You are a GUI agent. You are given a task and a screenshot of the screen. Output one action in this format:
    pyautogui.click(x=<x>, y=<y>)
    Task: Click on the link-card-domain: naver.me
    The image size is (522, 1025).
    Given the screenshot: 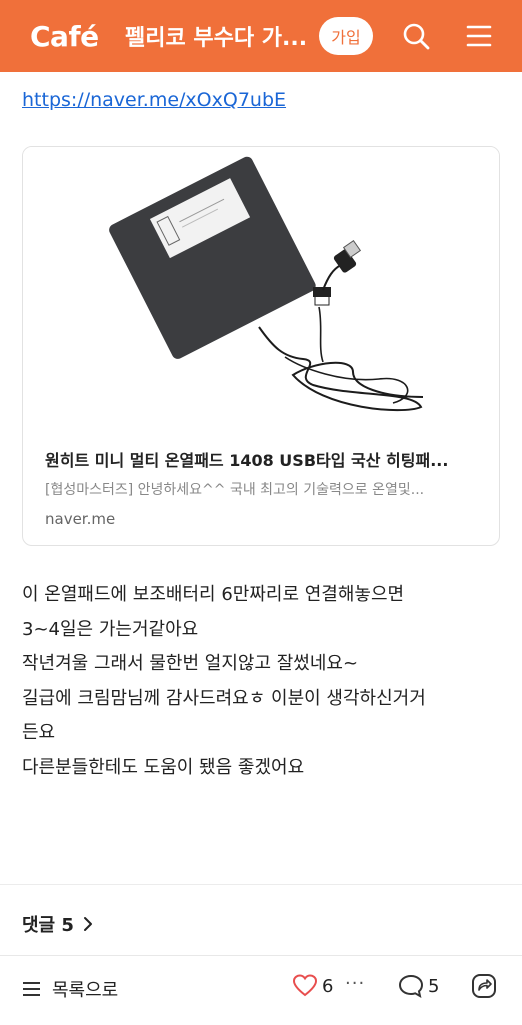 What is the action you would take?
    pyautogui.click(x=80, y=519)
    